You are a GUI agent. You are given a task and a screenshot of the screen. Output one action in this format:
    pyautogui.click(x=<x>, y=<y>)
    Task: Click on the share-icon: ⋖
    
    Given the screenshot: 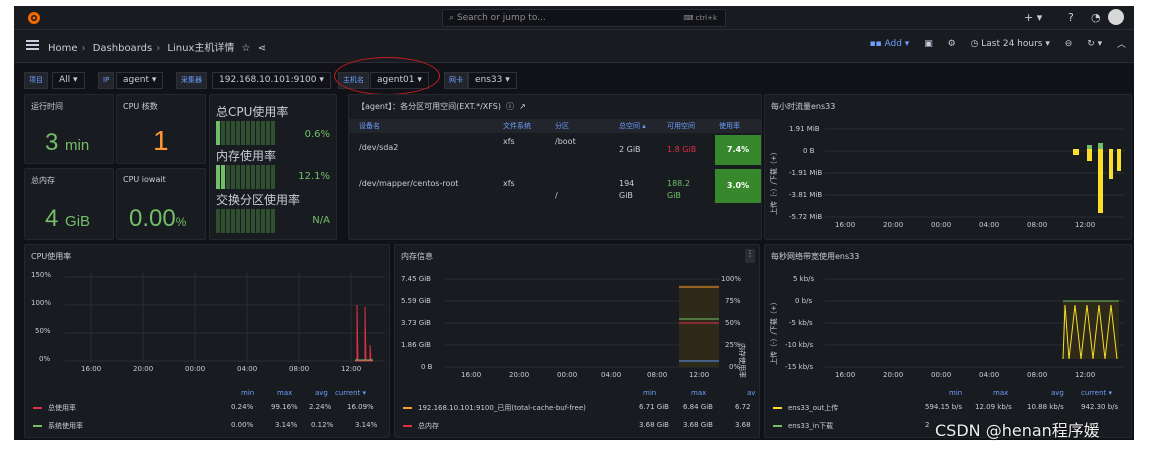 What is the action you would take?
    pyautogui.click(x=262, y=48)
    